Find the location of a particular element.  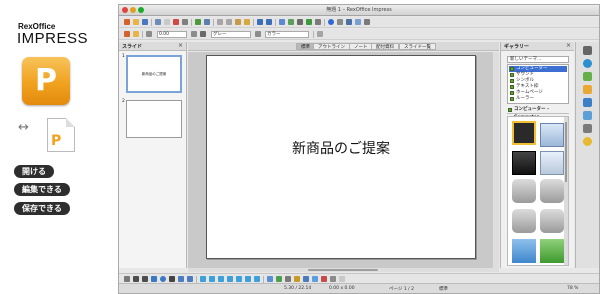

undo-icon is located at coordinates (260, 22).